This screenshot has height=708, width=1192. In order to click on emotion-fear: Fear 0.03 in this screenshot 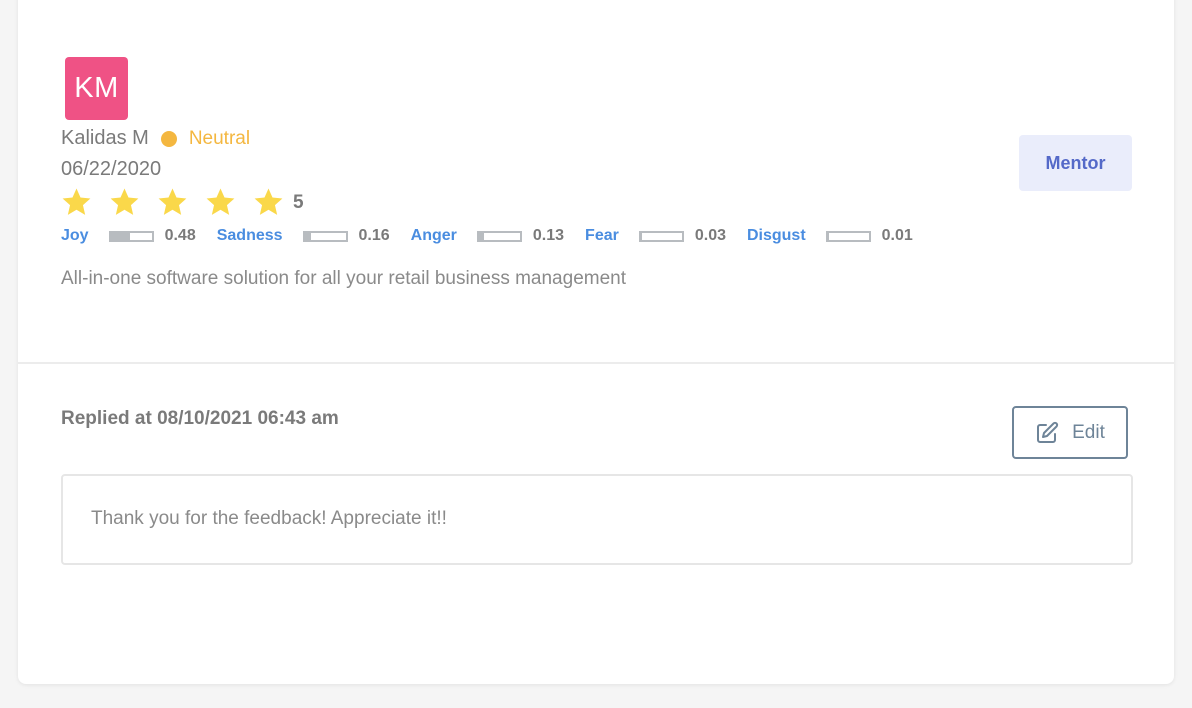, I will do `click(655, 236)`.